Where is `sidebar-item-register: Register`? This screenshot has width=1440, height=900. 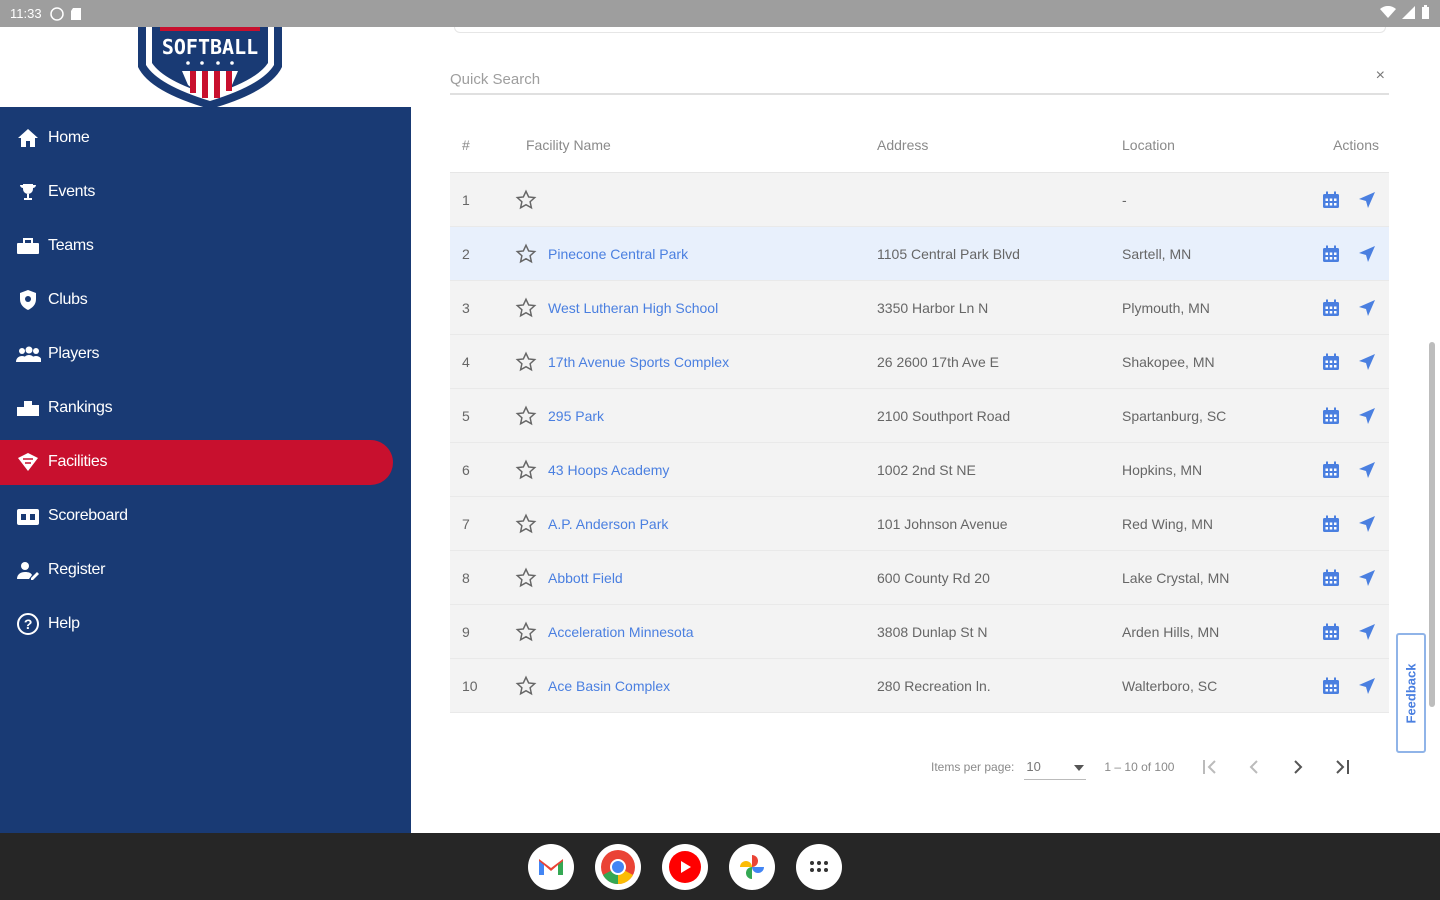
sidebar-item-register: Register is located at coordinates (205, 570).